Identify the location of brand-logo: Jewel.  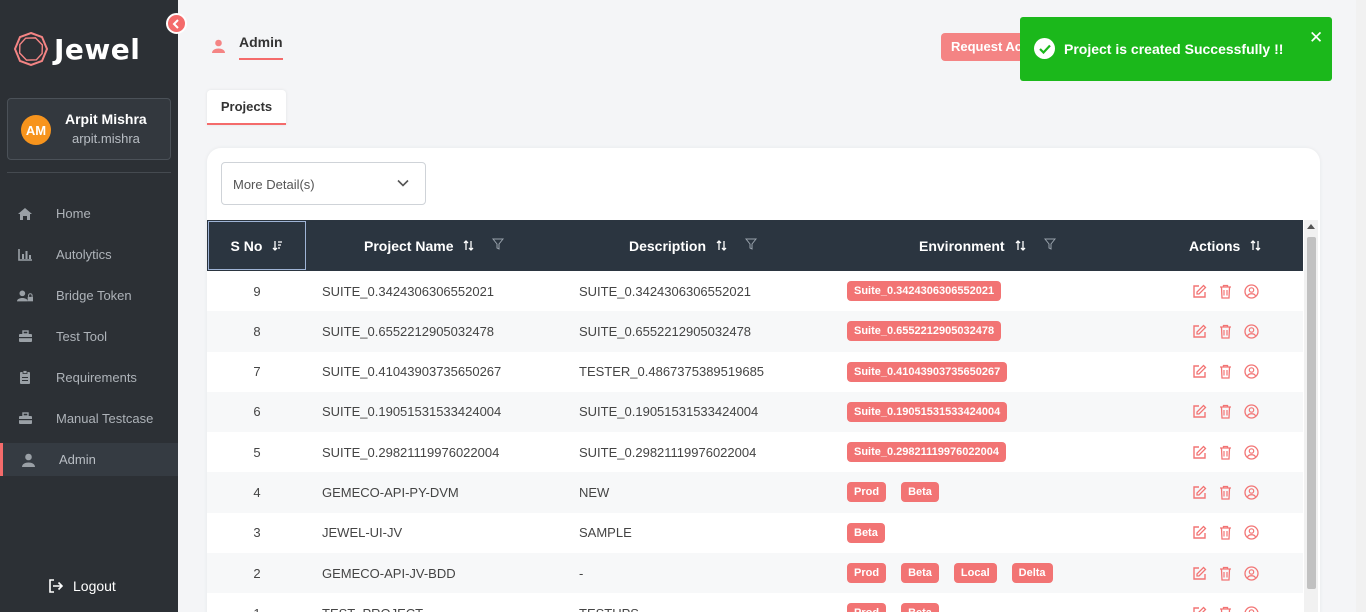
(77, 49).